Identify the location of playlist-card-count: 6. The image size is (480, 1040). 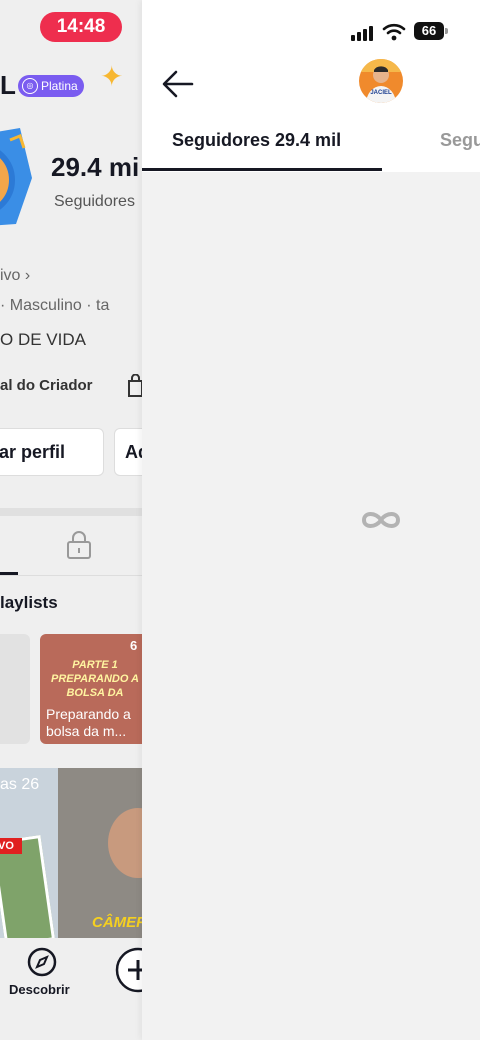
(134, 645).